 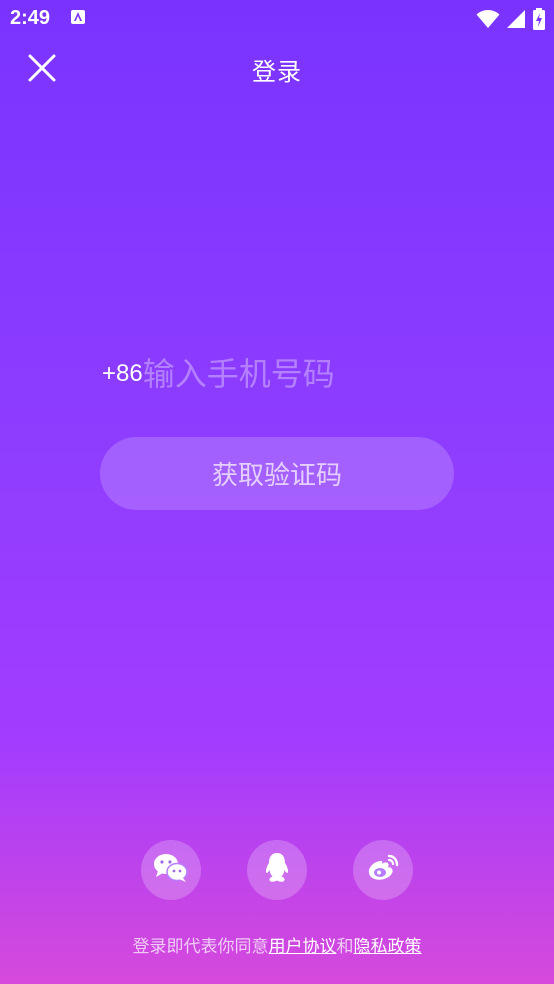 I want to click on qq-icon, so click(x=277, y=870).